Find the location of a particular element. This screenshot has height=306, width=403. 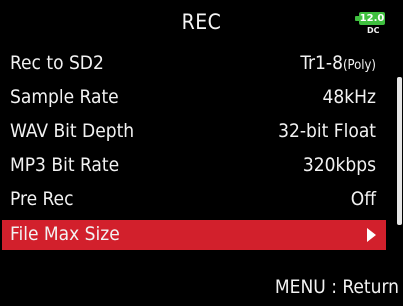

scrollbar is located at coordinates (399, 152).